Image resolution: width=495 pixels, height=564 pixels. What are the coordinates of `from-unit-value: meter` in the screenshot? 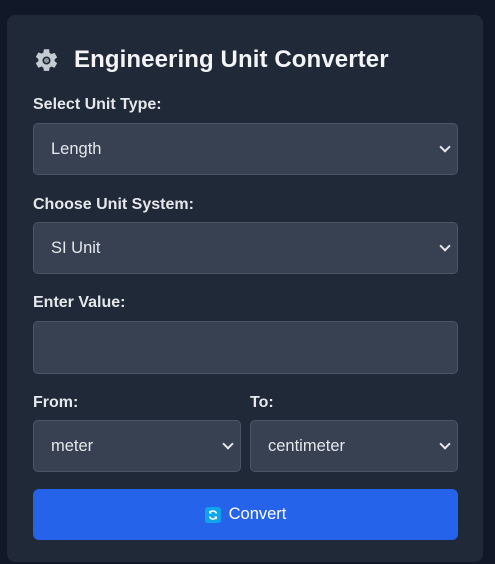 It's located at (72, 445).